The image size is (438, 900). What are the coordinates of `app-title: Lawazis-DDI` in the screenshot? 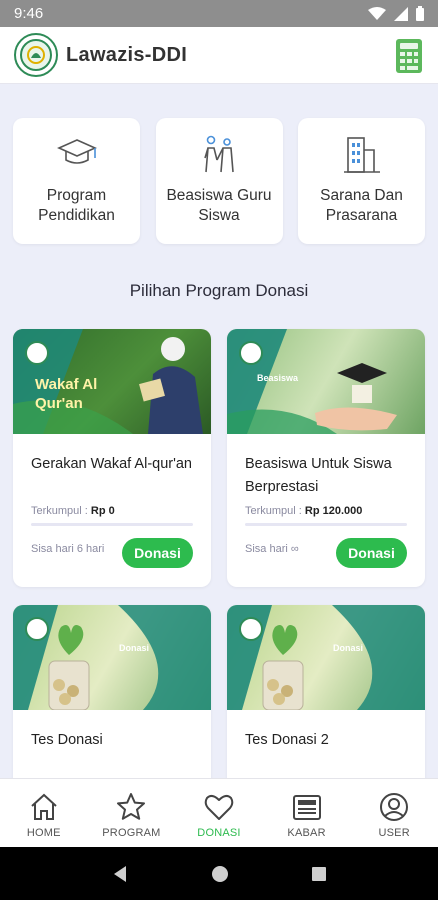 It's located at (127, 54).